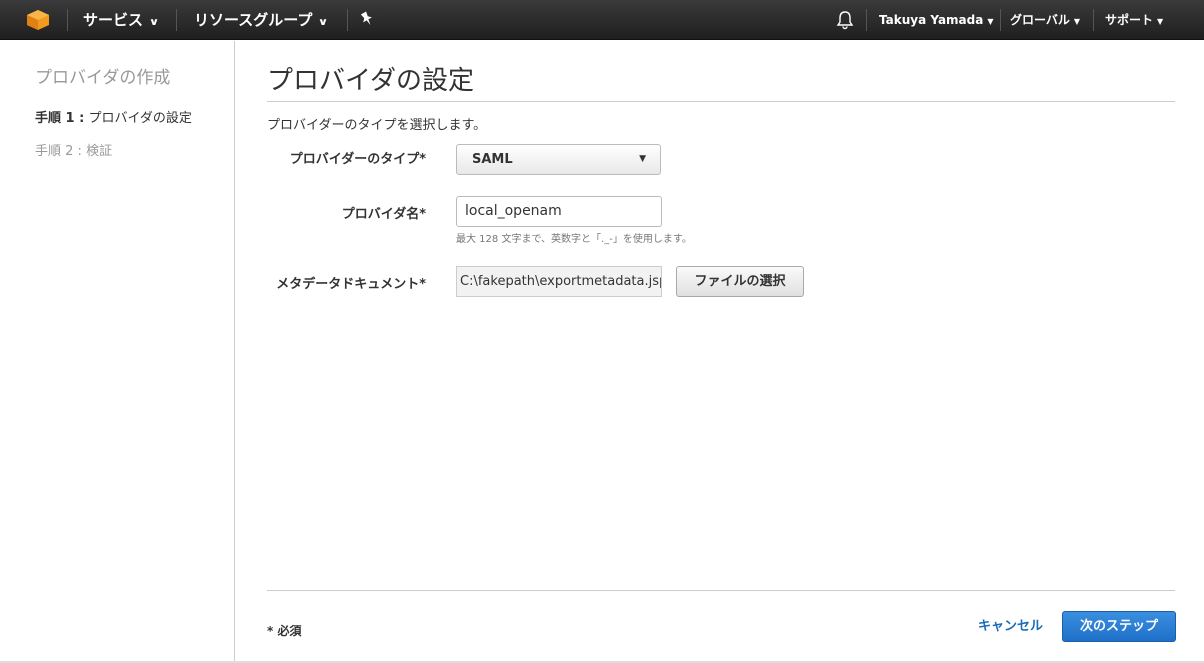 The height and width of the screenshot is (663, 1204). I want to click on step-prefix: 手順 2 :, so click(58, 151).